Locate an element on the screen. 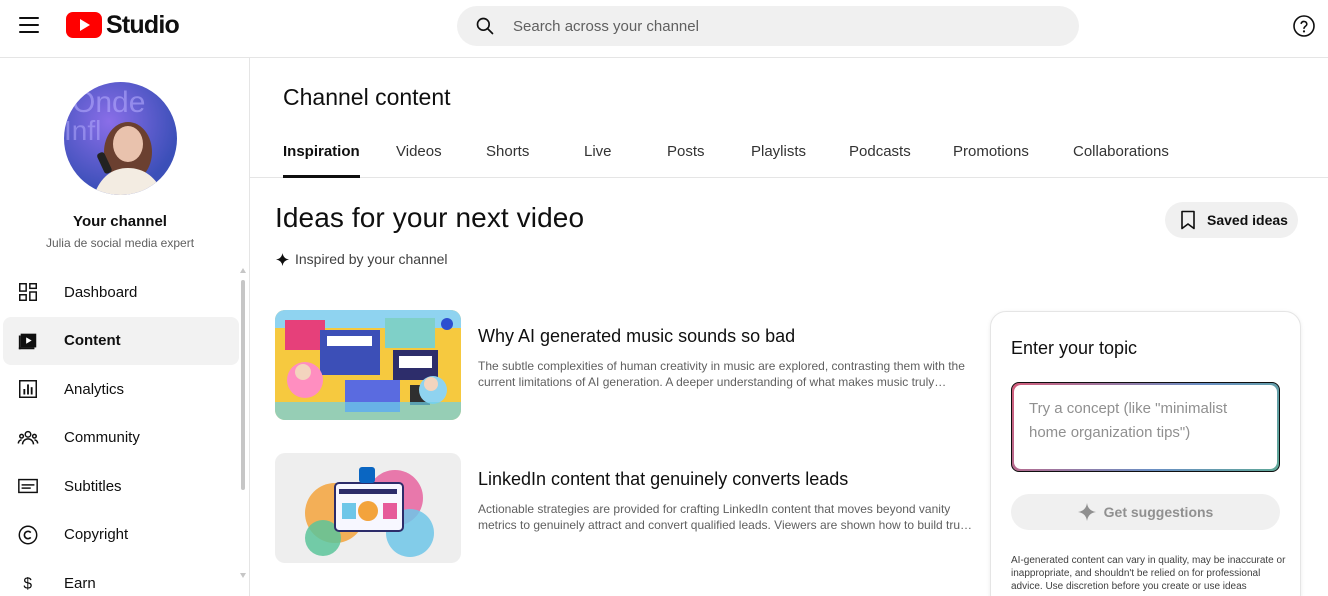 Image resolution: width=1328 pixels, height=596 pixels. inspired-label: Inspired by your channel is located at coordinates (371, 259).